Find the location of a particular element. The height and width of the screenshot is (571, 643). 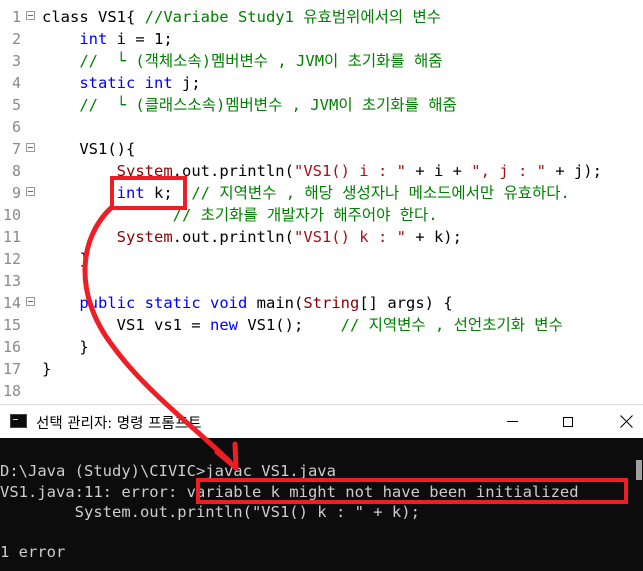

code-token: new is located at coordinates (223, 325).